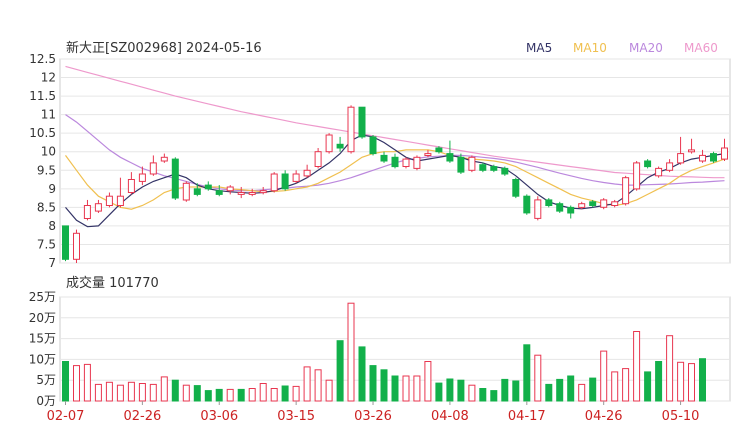 This screenshot has width=740, height=444. I want to click on price-tick-label: 9.5, so click(46, 170).